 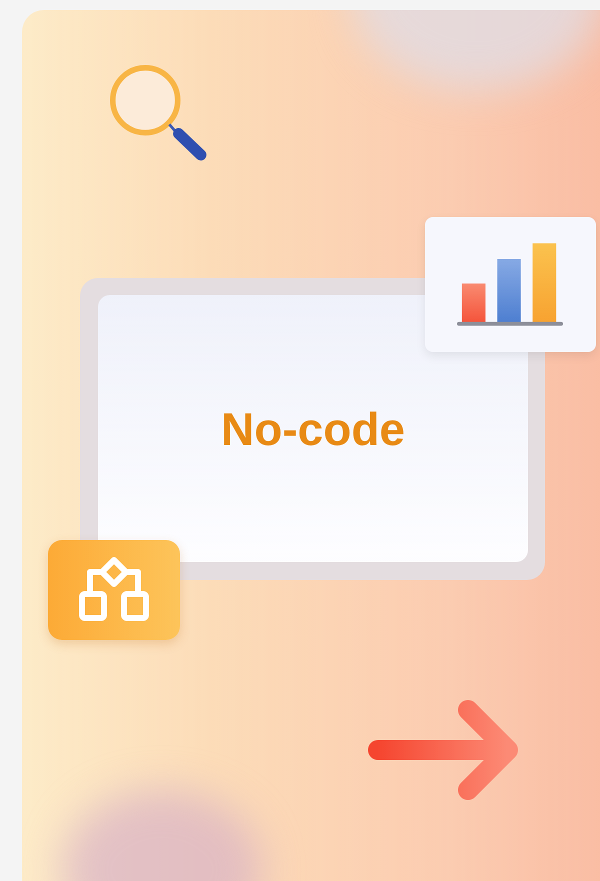 What do you see at coordinates (313, 429) in the screenshot?
I see `card-title: No-code` at bounding box center [313, 429].